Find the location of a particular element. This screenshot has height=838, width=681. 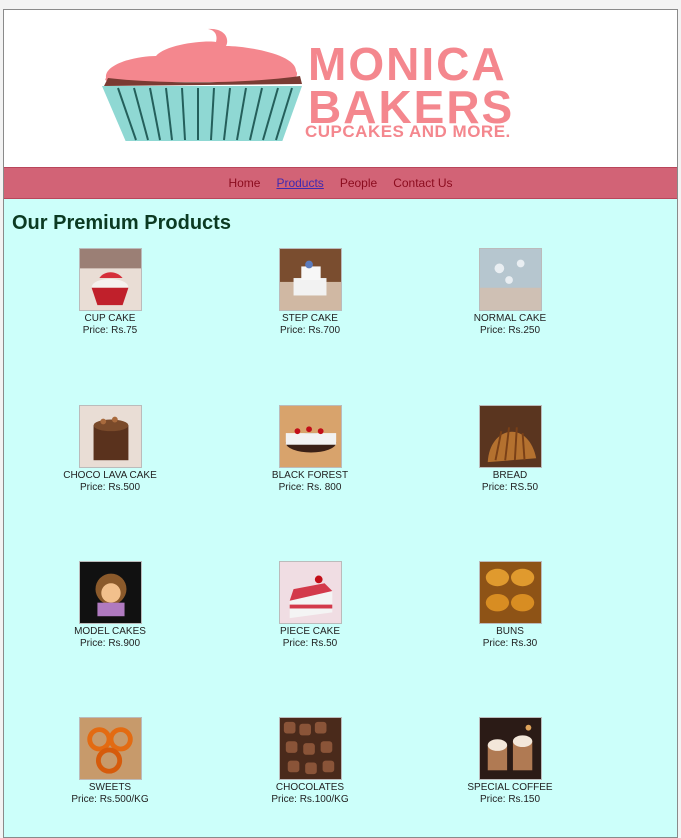

product-card: SWEETS Price: Rs.500/KG is located at coordinates (110, 761).